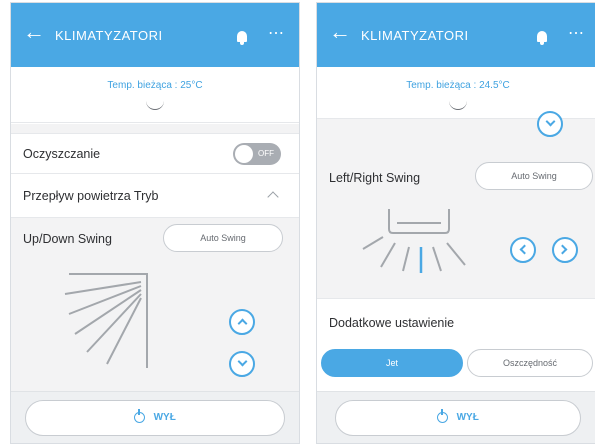 This screenshot has height=446, width=595. I want to click on extra-settings-section: Dodatkowe ustawienie Jet Oszczędność, so click(456, 346).